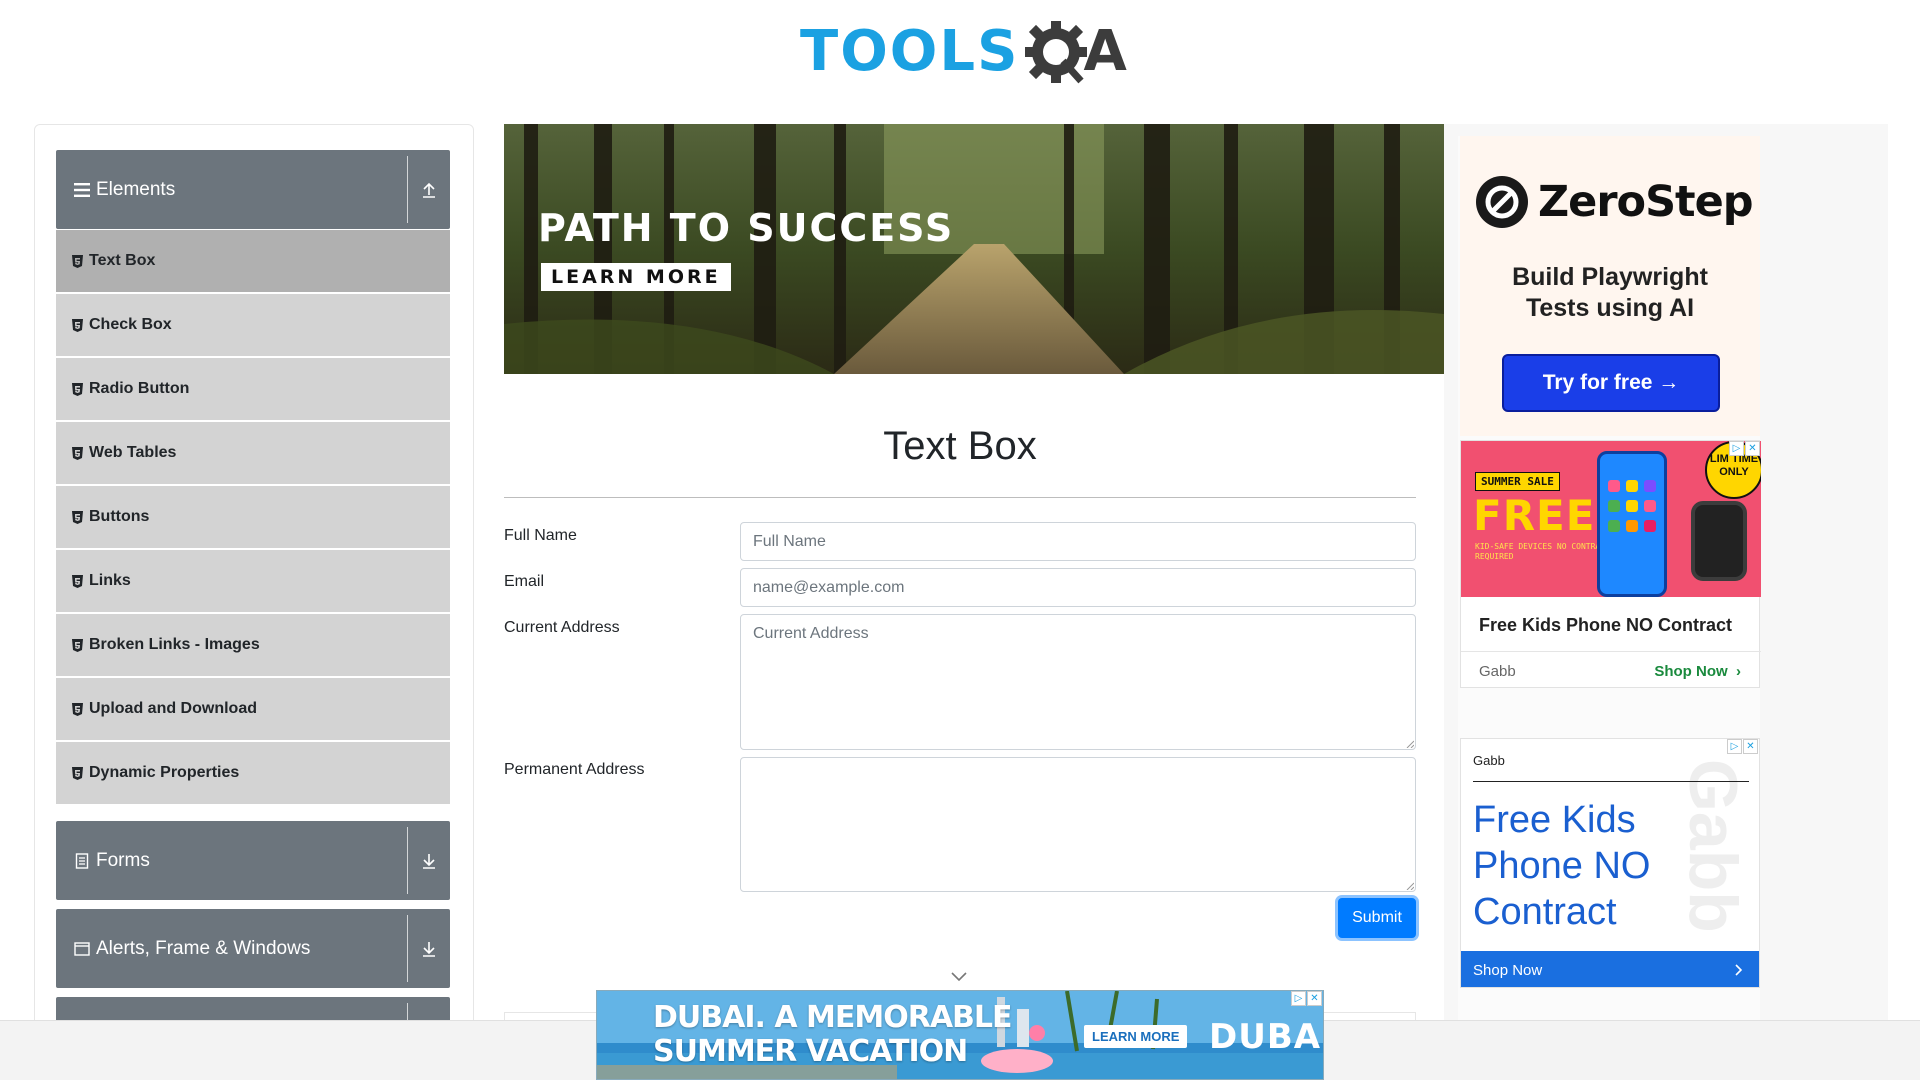  I want to click on sidebar-item-radio-button: Radio Button, so click(253, 389).